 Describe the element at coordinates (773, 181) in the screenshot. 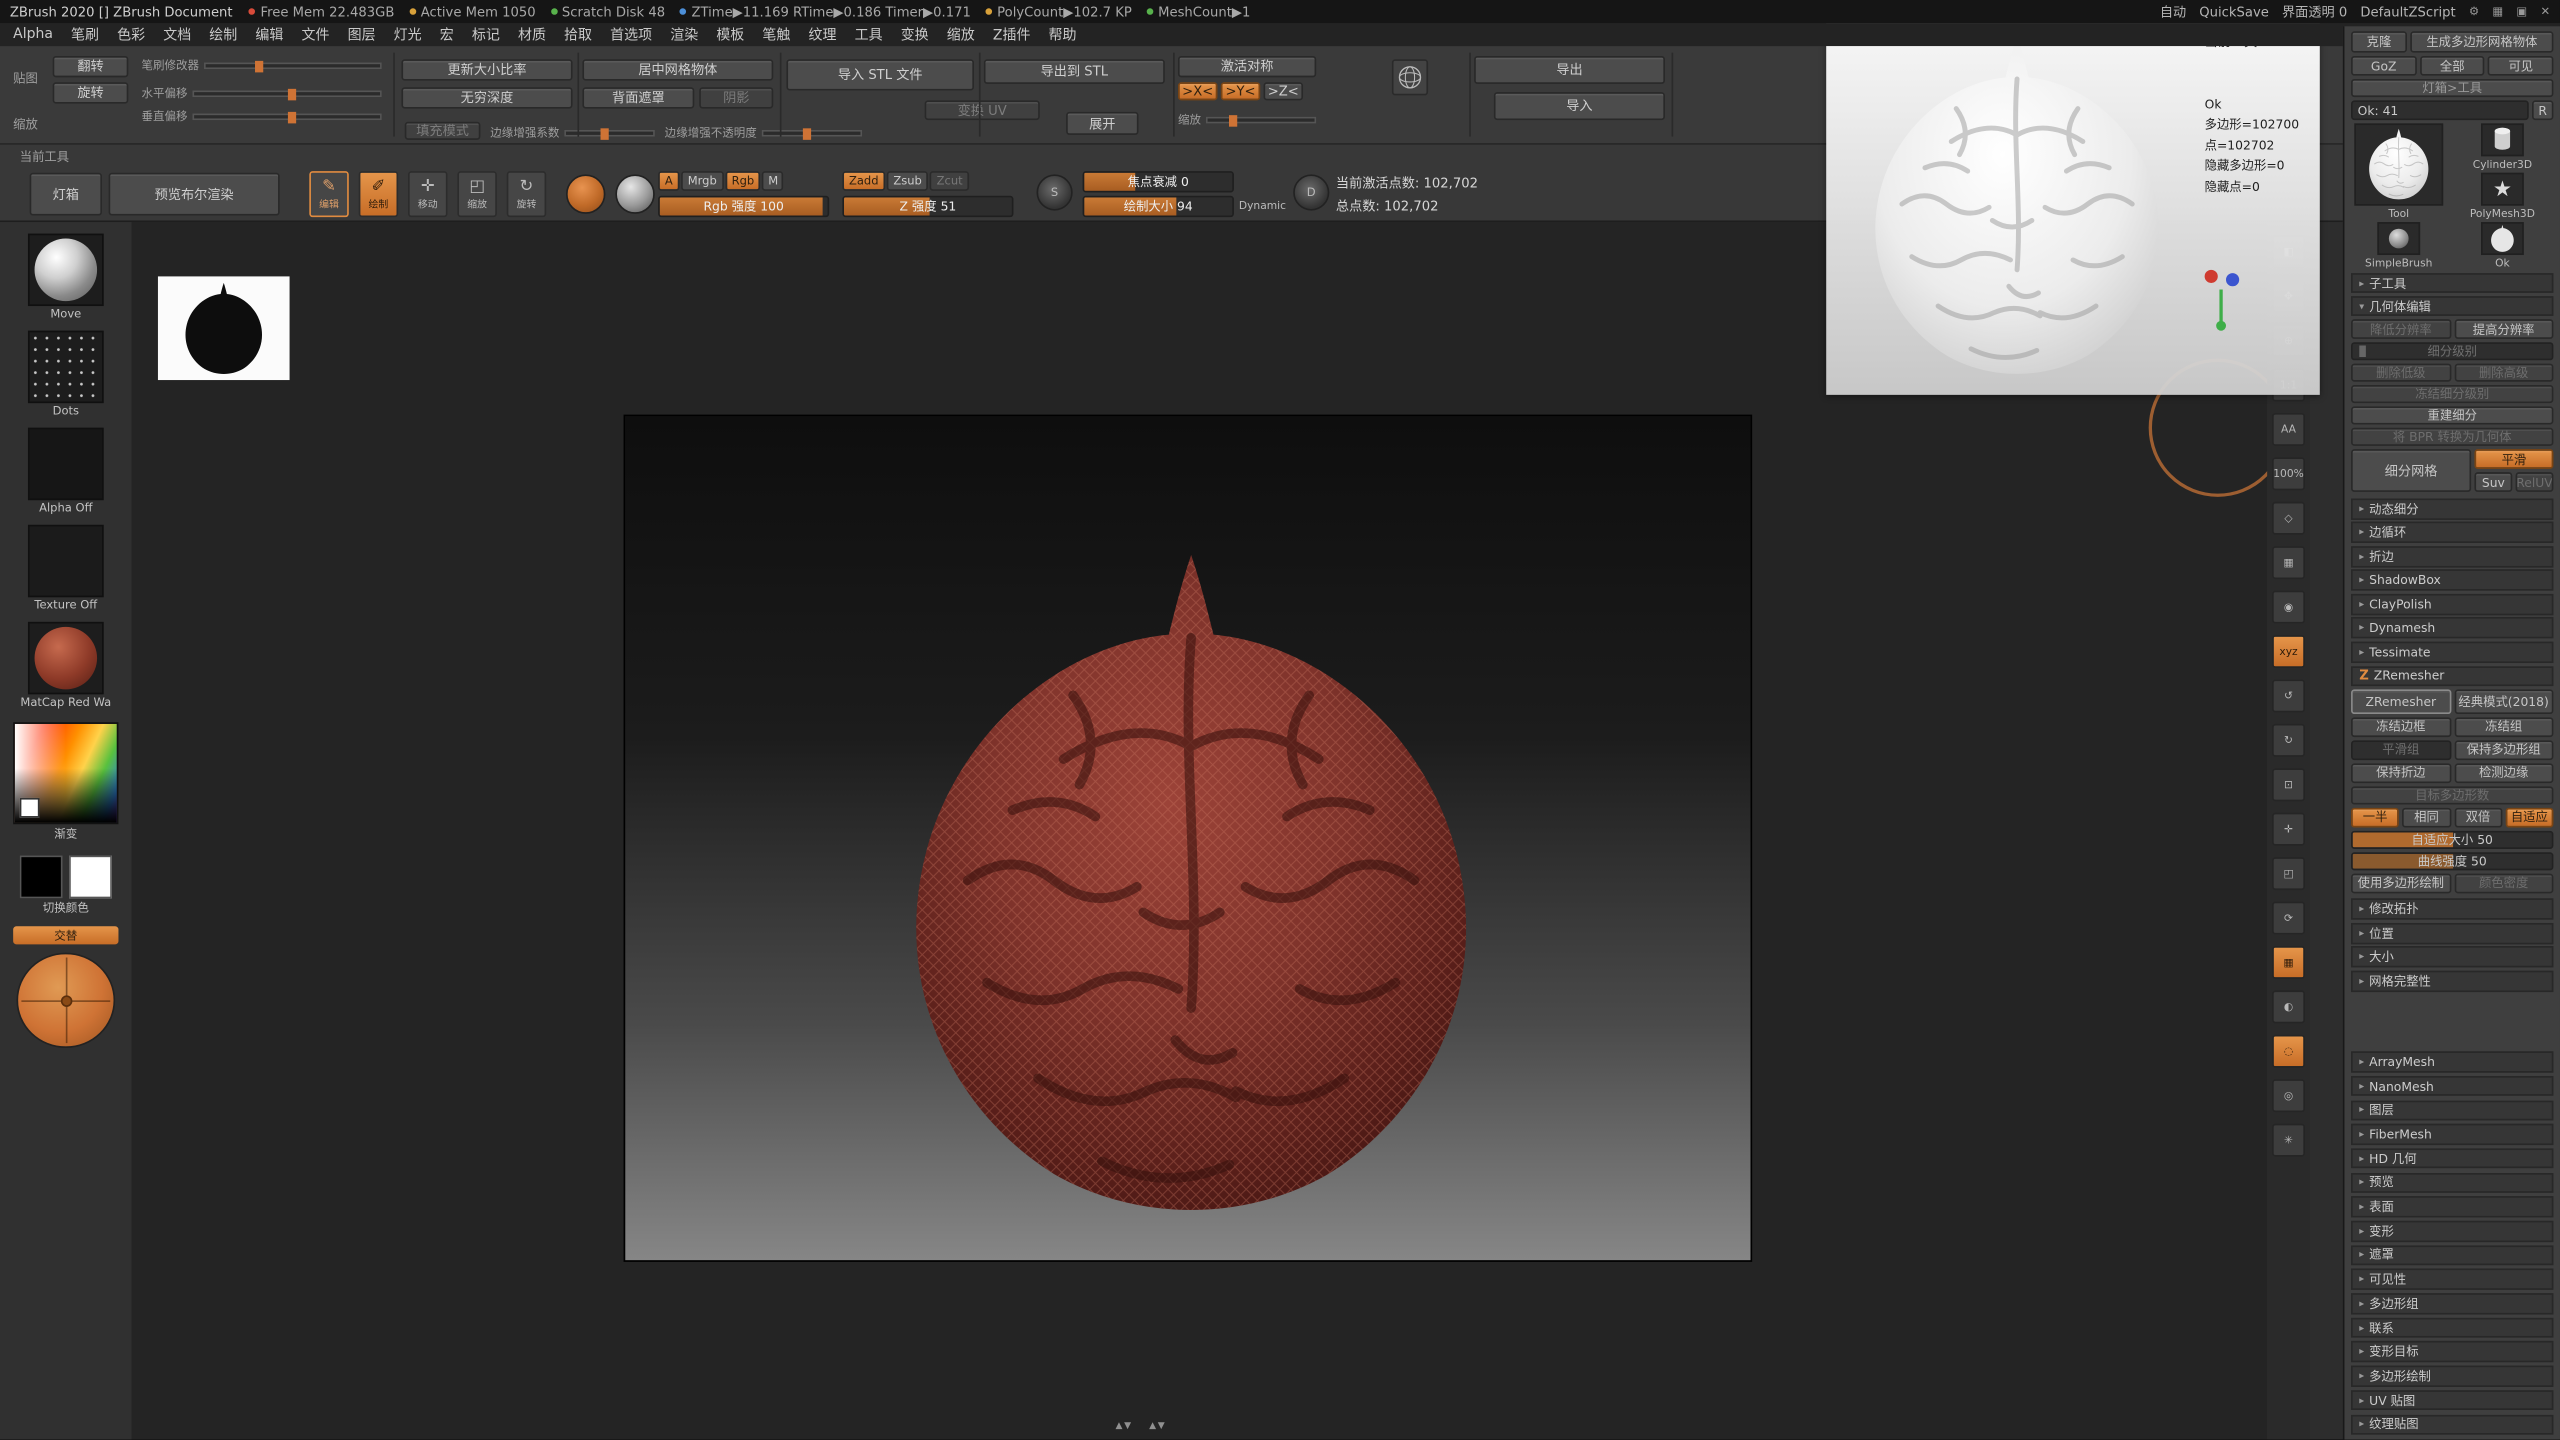

I see `m-toggle: M` at that location.